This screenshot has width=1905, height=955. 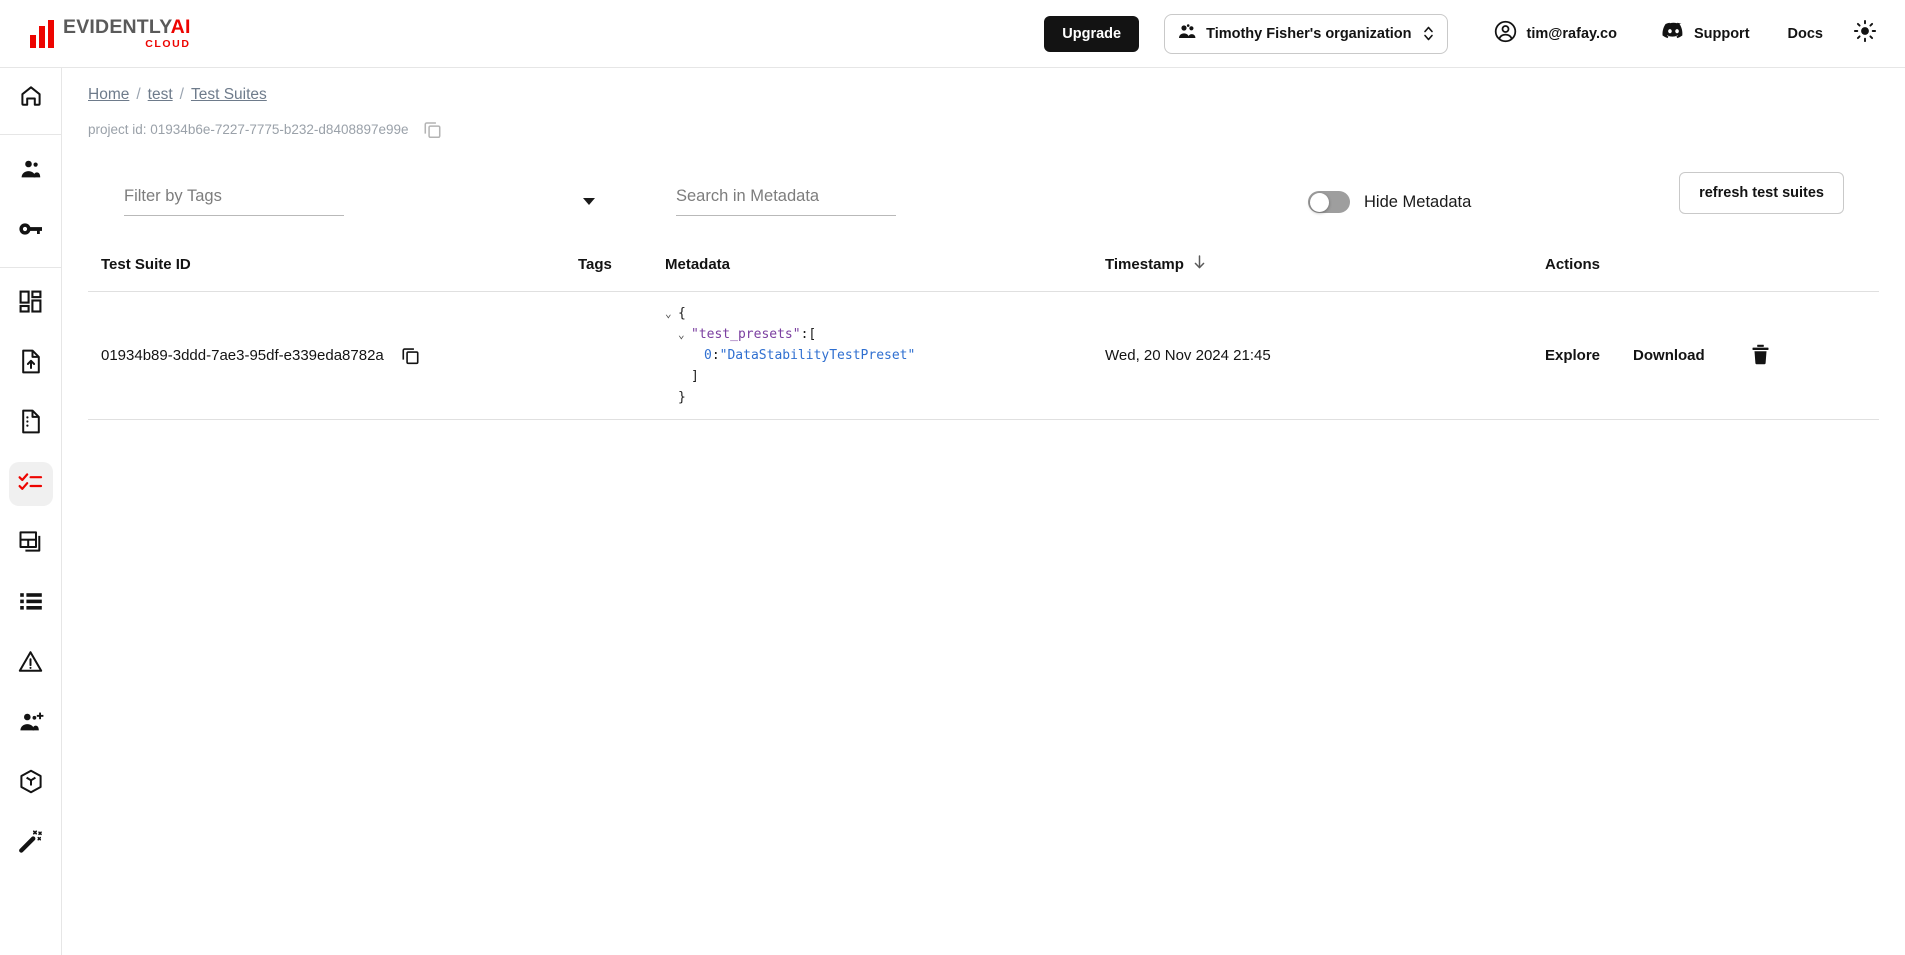 What do you see at coordinates (1188, 355) in the screenshot?
I see `timestamp-value: Wed, 20 Nov 2024 21:45` at bounding box center [1188, 355].